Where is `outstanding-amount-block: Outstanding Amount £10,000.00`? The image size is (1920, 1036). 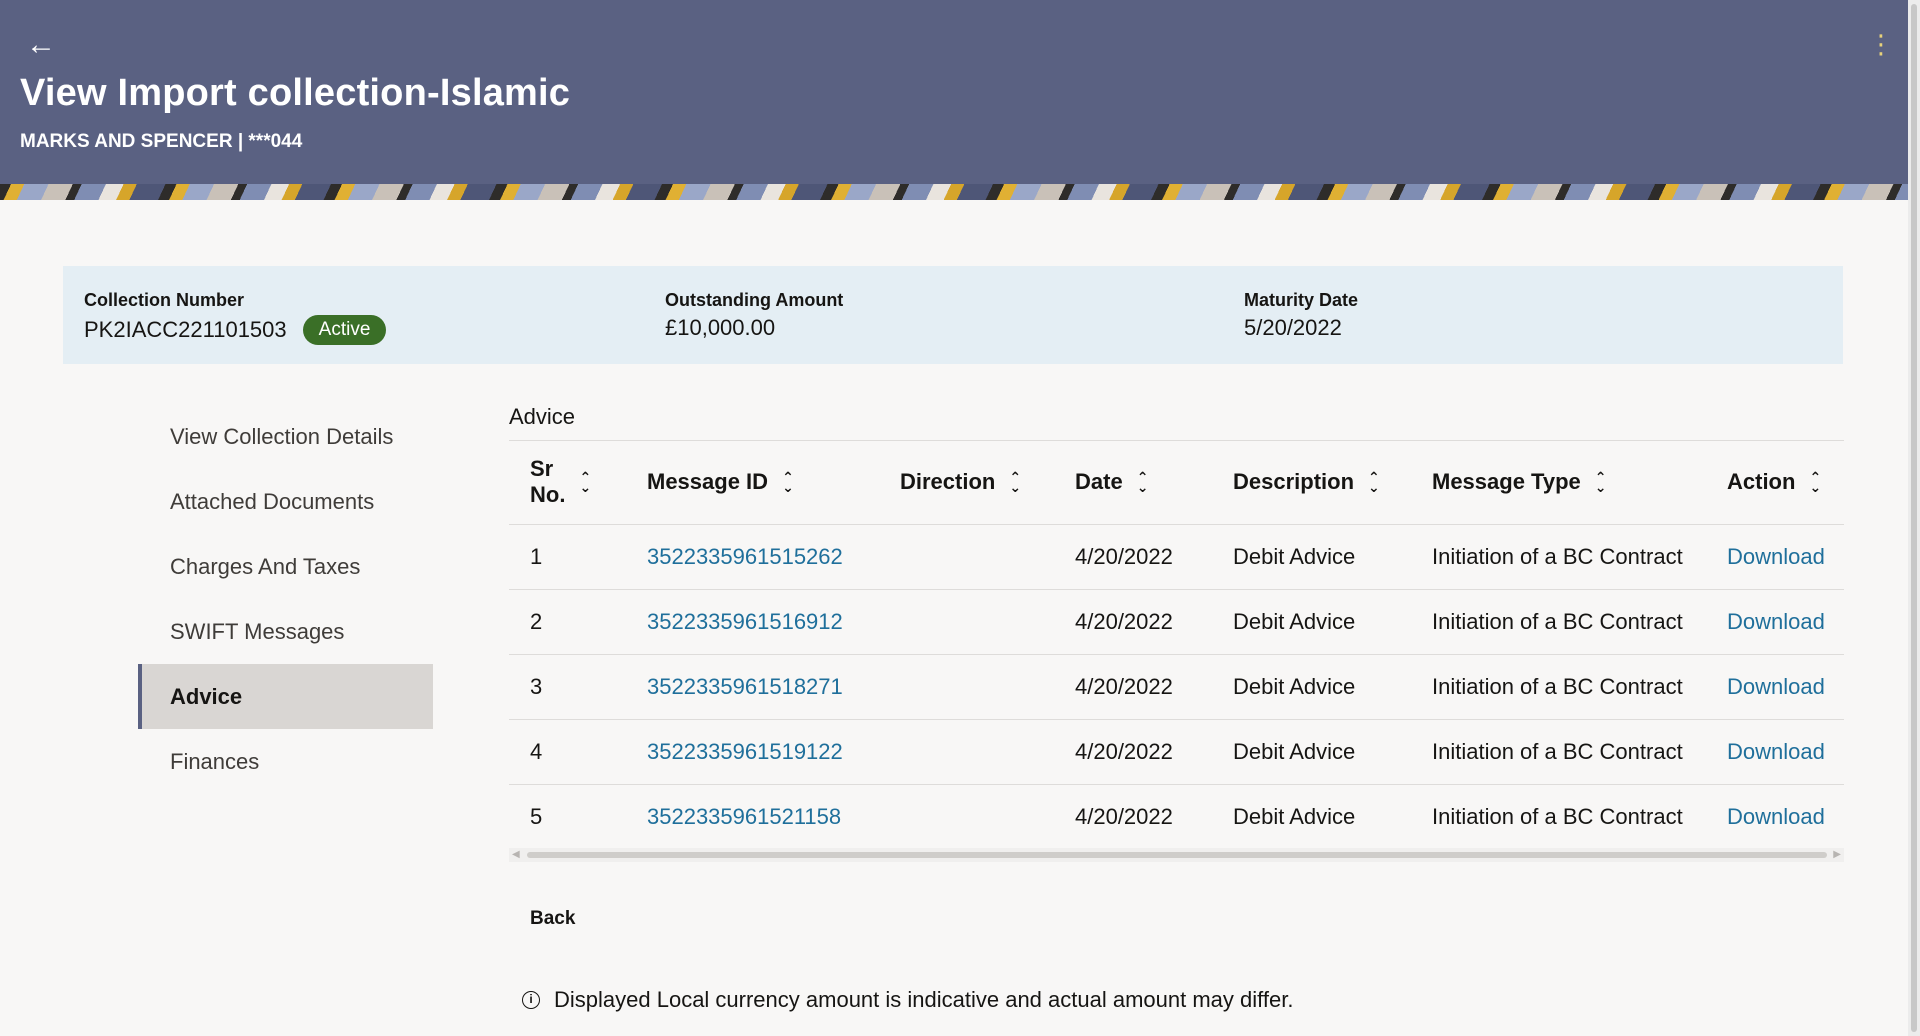
outstanding-amount-block: Outstanding Amount £10,000.00 is located at coordinates (754, 315).